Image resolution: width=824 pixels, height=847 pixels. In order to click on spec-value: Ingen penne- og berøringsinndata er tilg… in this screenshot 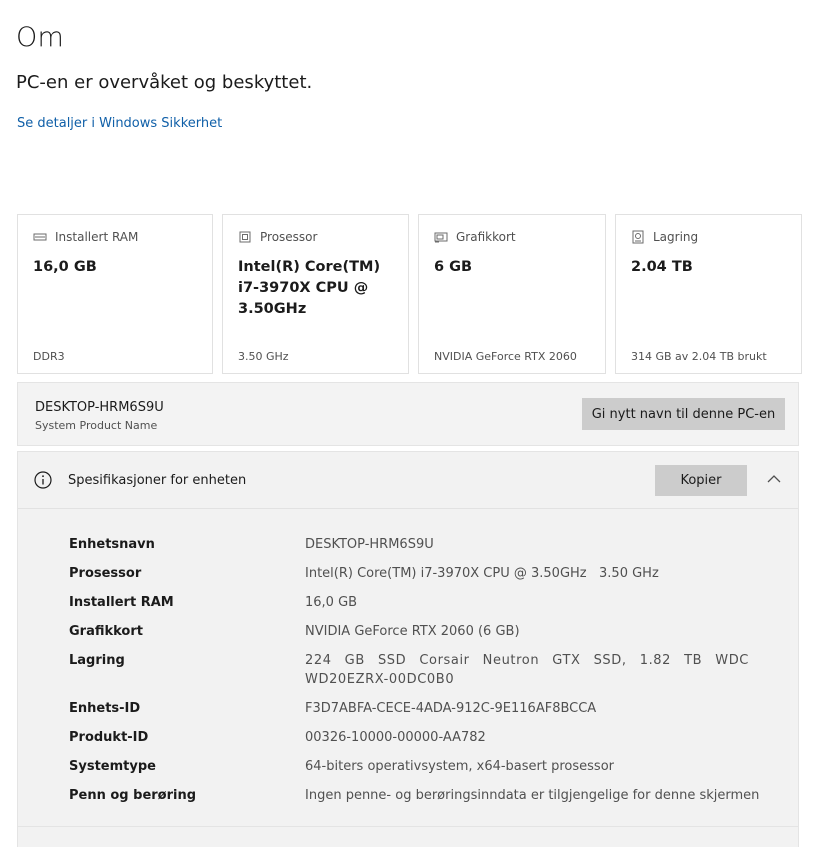, I will do `click(532, 795)`.